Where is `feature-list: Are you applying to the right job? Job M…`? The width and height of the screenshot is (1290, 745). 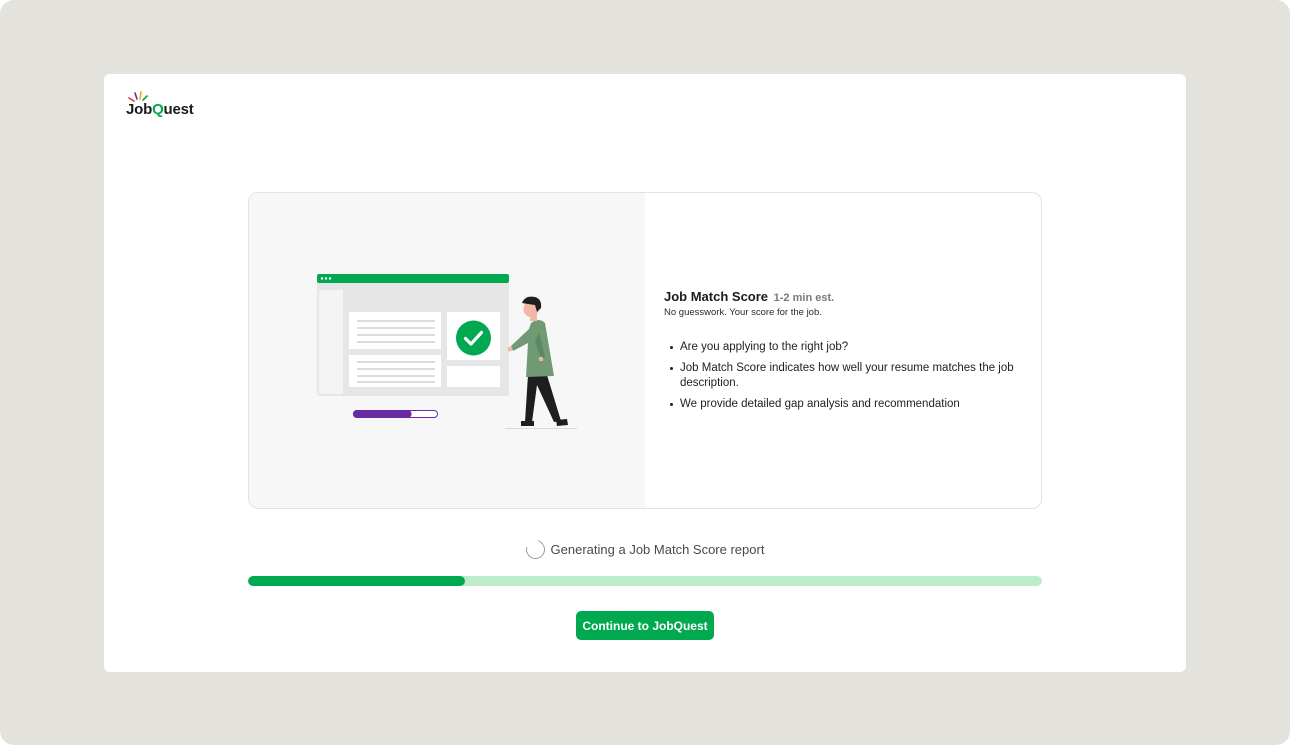
feature-list: Are you applying to the right job? Job M… is located at coordinates (839, 376).